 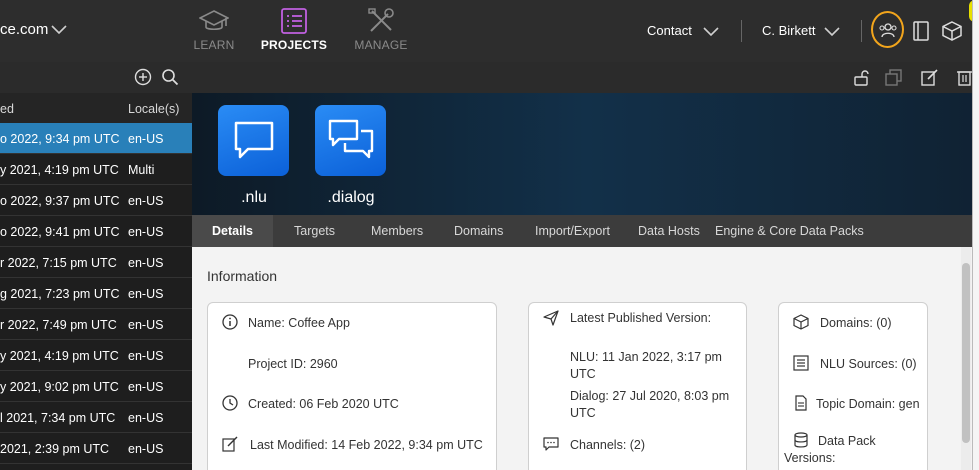 What do you see at coordinates (381, 45) in the screenshot?
I see `nav-manage-label: MANAGE` at bounding box center [381, 45].